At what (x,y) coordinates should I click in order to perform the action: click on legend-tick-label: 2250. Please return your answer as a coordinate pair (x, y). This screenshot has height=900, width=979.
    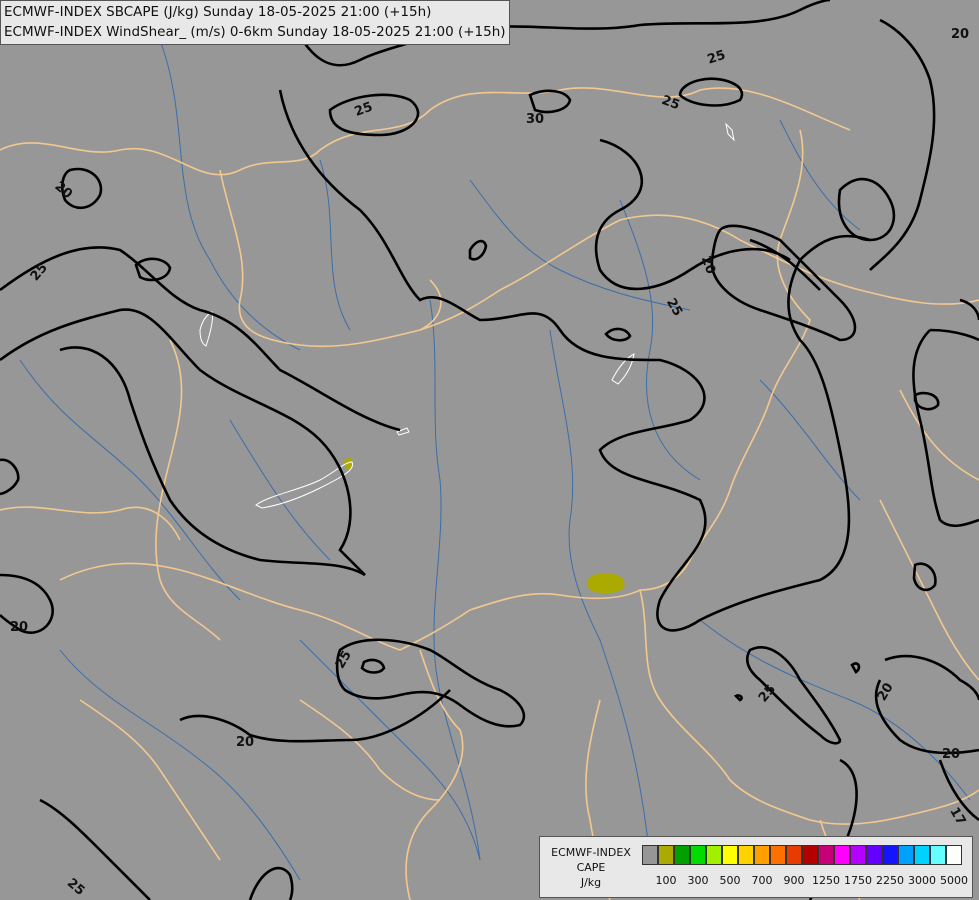
    Looking at the image, I should click on (890, 880).